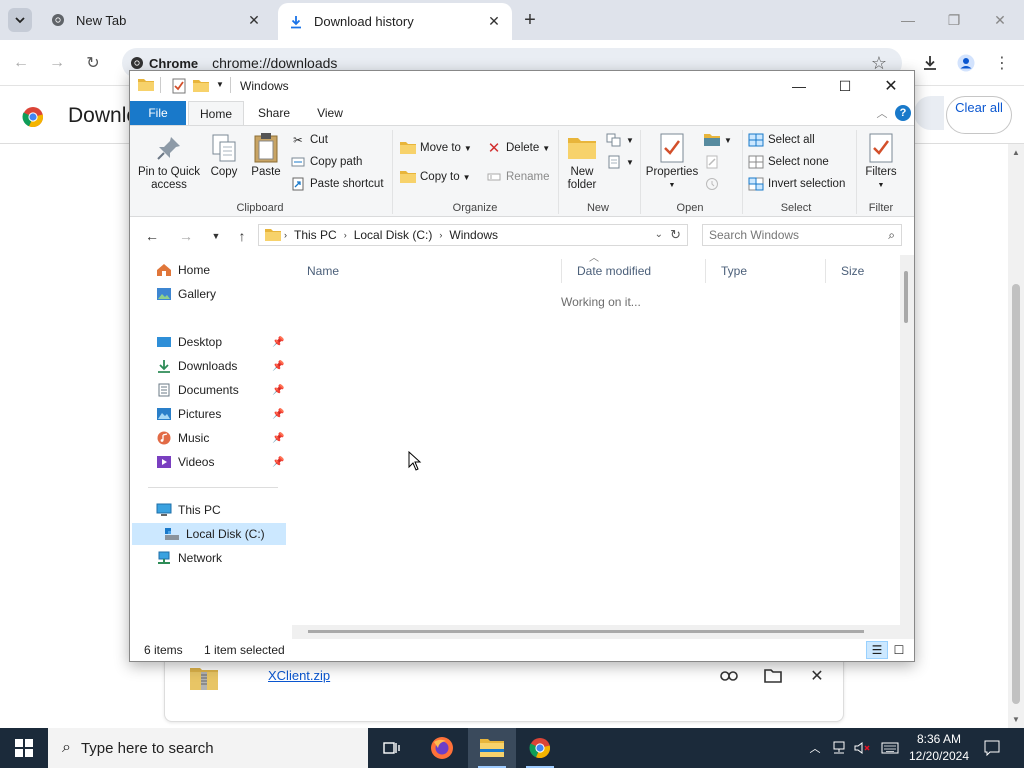 This screenshot has width=1024, height=768. I want to click on tab-download-history: Download history ✕, so click(395, 21).